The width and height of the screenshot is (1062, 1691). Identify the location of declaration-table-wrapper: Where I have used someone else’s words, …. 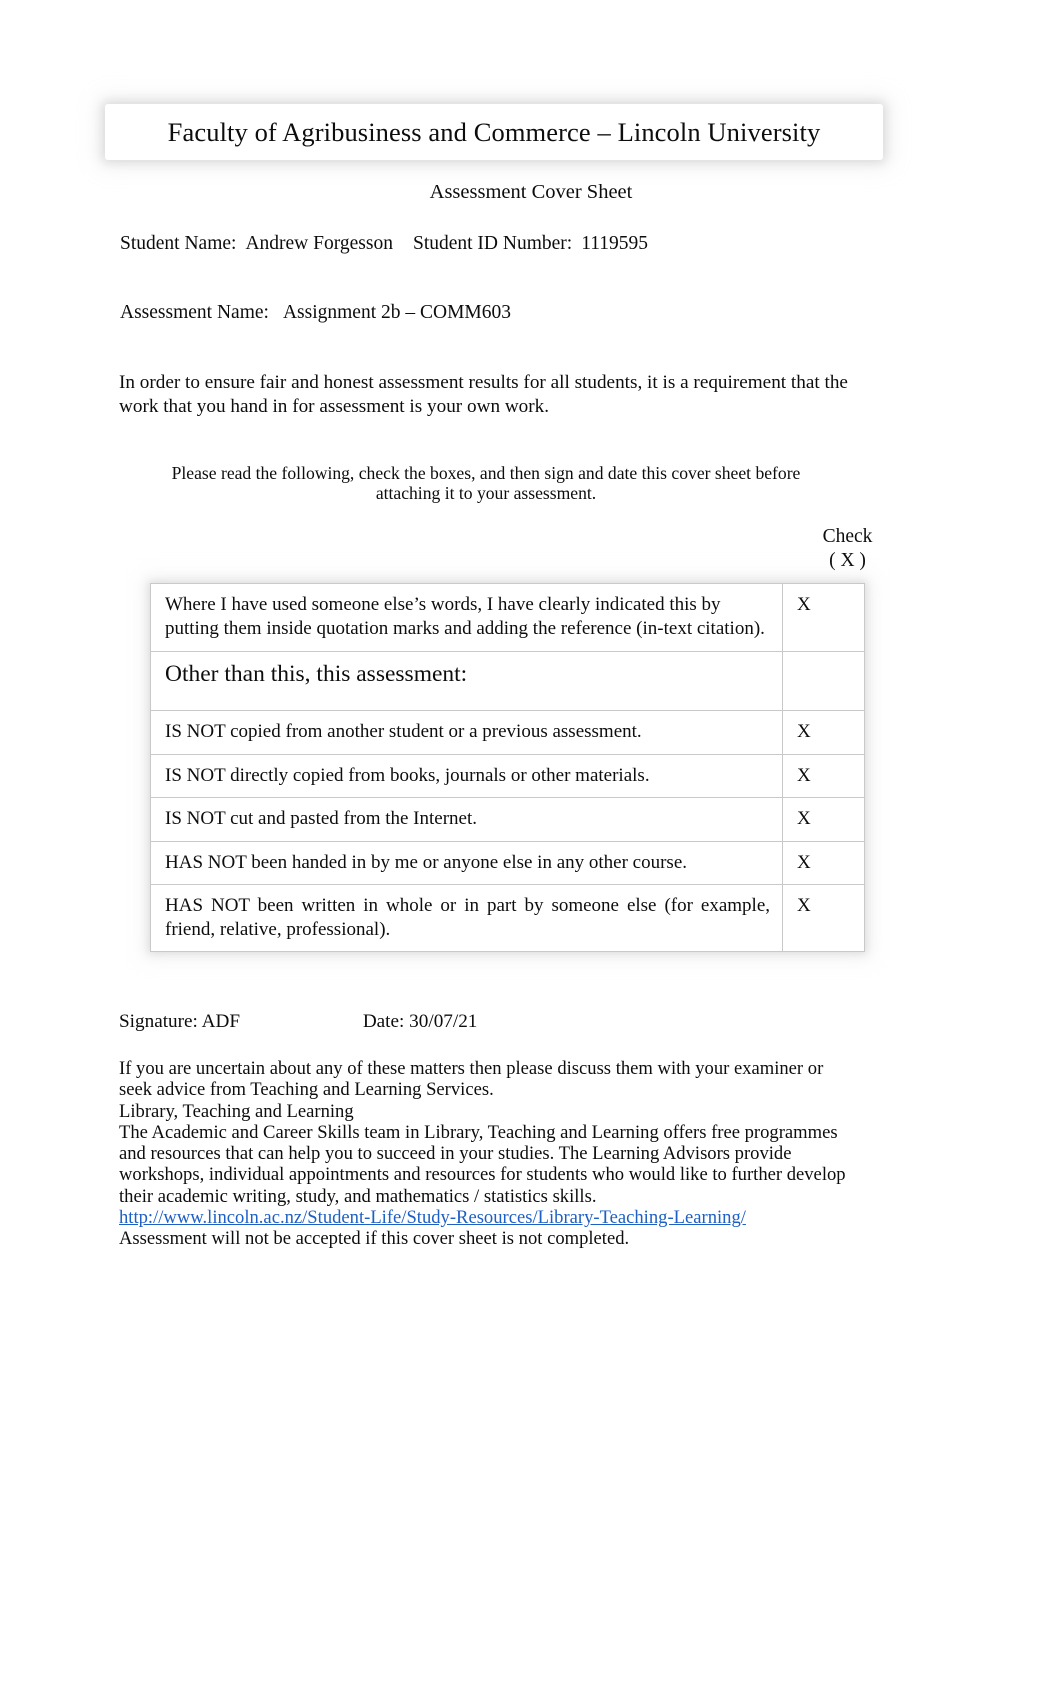
(507, 767).